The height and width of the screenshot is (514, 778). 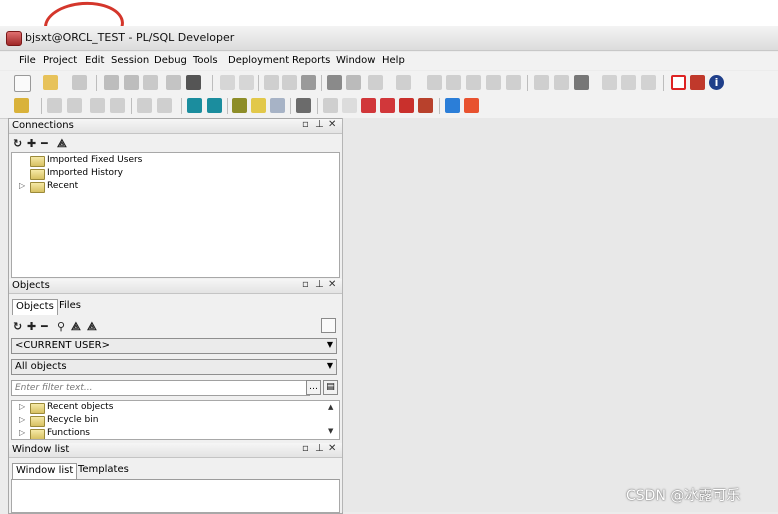 What do you see at coordinates (697, 82) in the screenshot?
I see `pdf-icon` at bounding box center [697, 82].